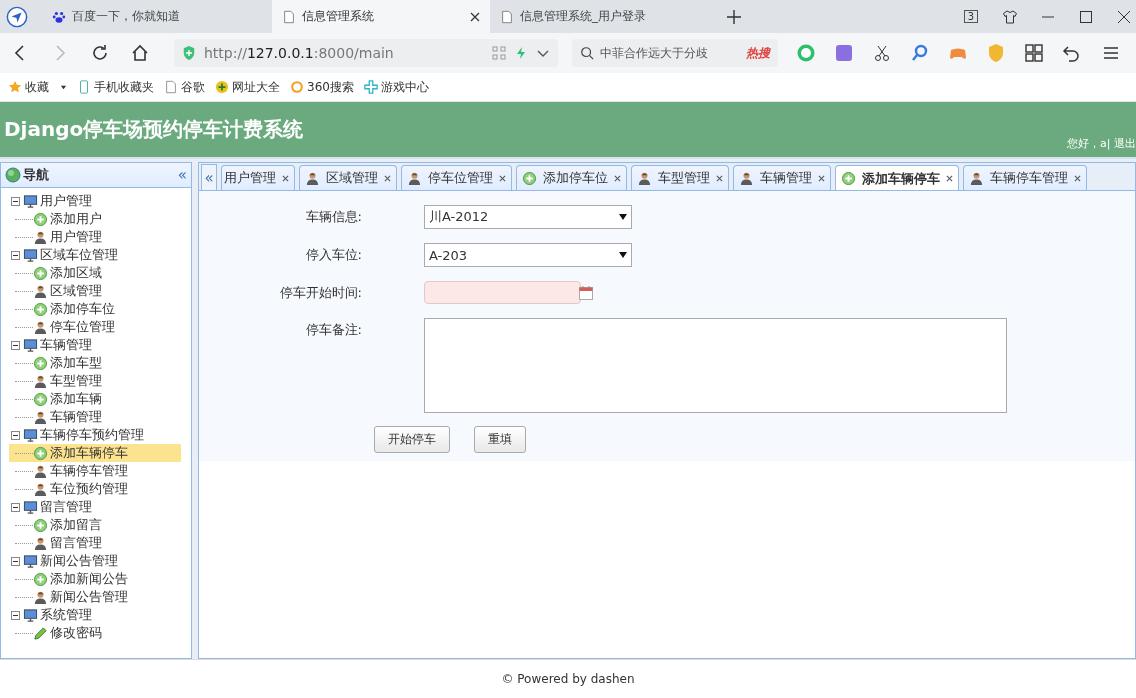  Describe the element at coordinates (95, 237) in the screenshot. I see `tree-item: 用户管理` at that location.